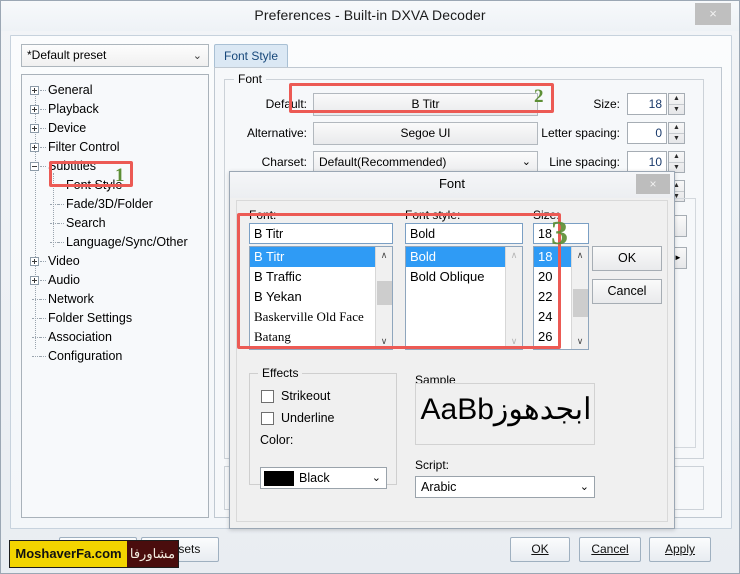 The width and height of the screenshot is (740, 574). I want to click on font-style-item: Bold Oblique, so click(455, 277).